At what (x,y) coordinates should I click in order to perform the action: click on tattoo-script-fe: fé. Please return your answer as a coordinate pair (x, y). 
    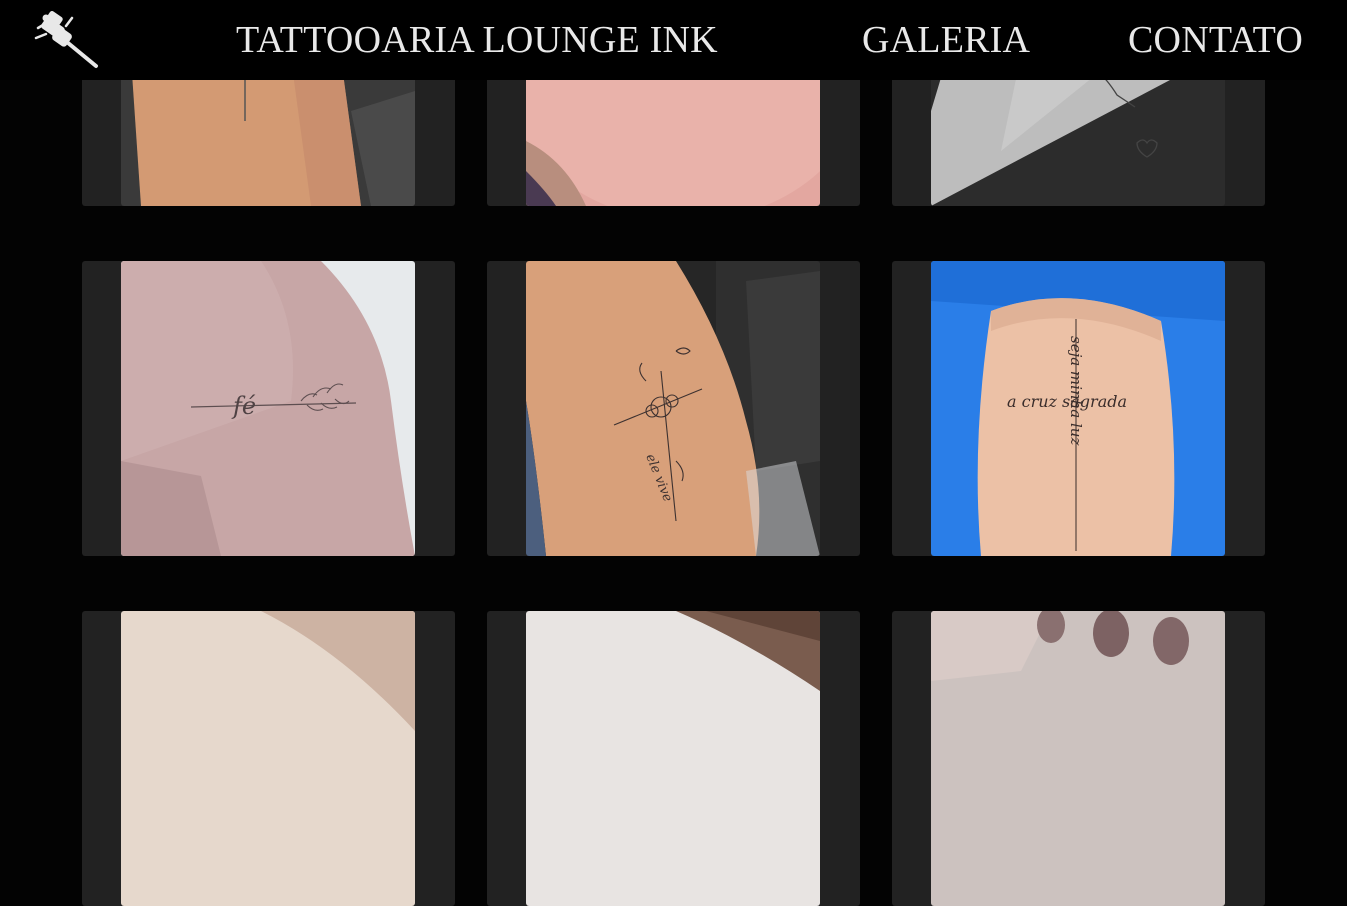
    Looking at the image, I should click on (243, 406).